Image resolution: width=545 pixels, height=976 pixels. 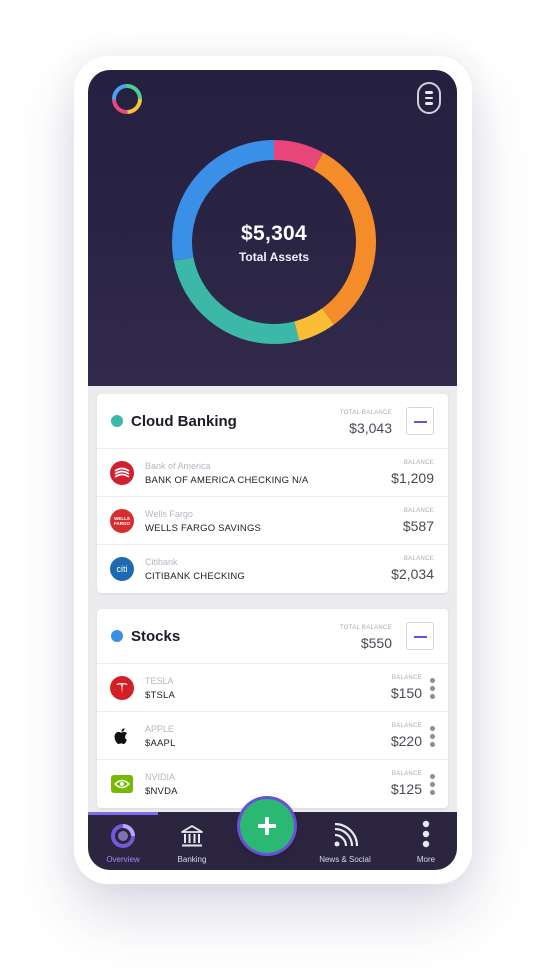 What do you see at coordinates (418, 526) in the screenshot?
I see `account-balance: $587` at bounding box center [418, 526].